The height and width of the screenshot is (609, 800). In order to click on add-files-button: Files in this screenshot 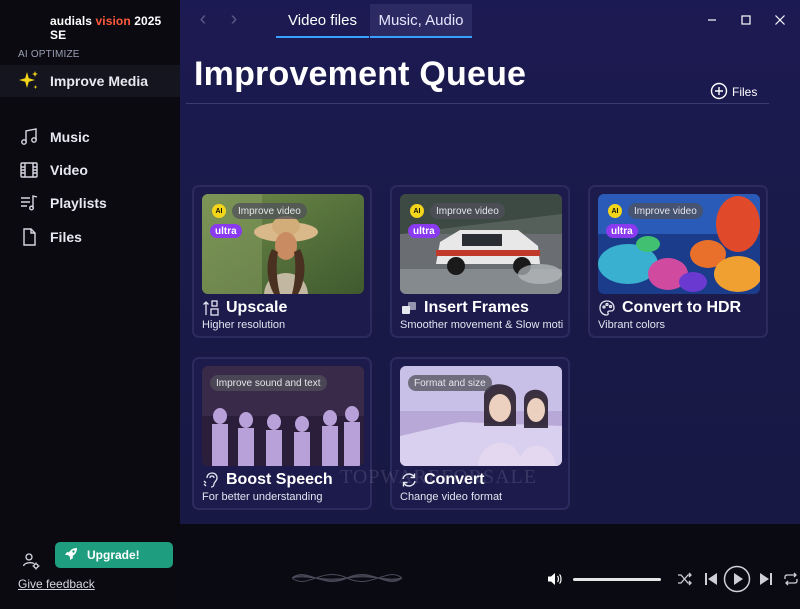, I will do `click(734, 92)`.